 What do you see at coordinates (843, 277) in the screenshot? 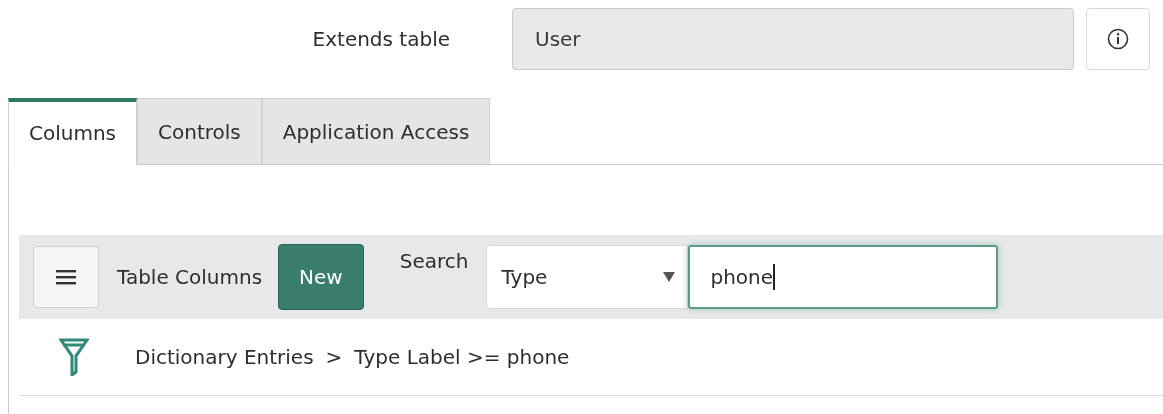
I see `search-input: phone` at bounding box center [843, 277].